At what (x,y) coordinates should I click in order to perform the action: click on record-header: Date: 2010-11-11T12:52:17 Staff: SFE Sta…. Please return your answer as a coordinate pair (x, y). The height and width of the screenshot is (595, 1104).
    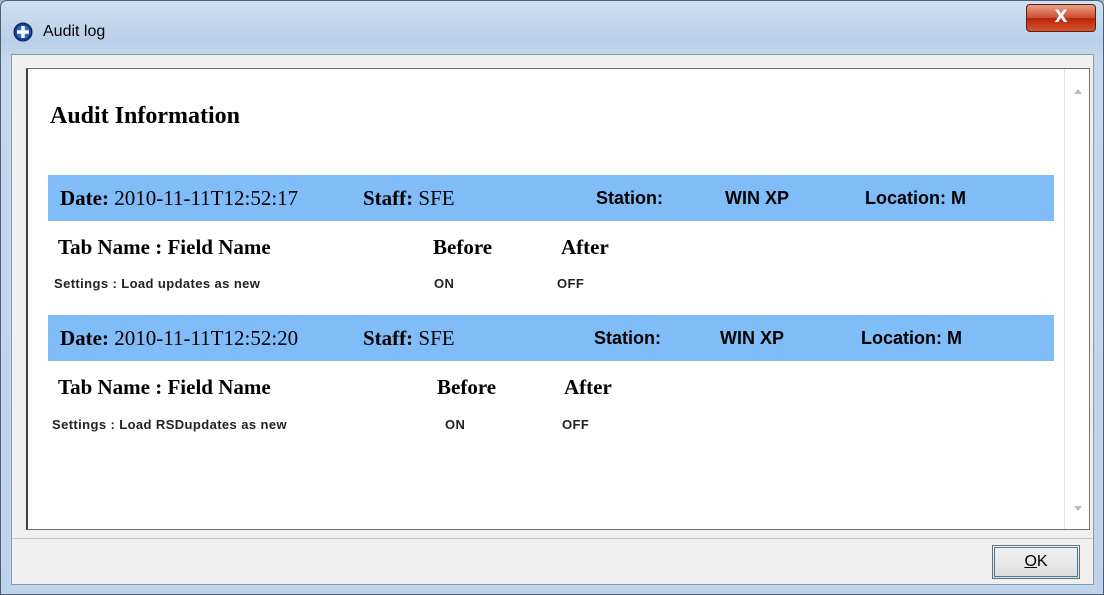
    Looking at the image, I should click on (551, 198).